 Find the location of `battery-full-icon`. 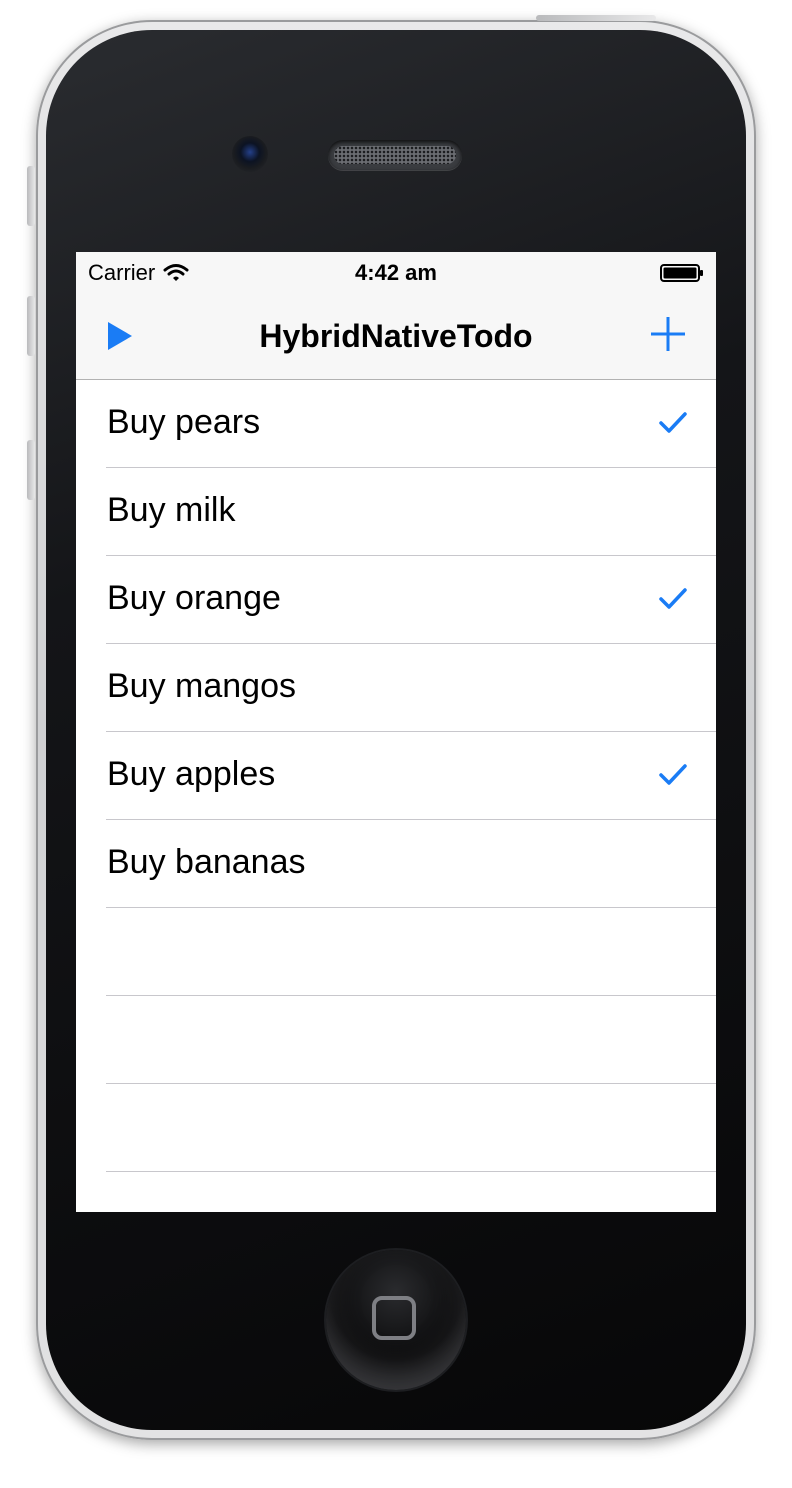

battery-full-icon is located at coordinates (681, 273).